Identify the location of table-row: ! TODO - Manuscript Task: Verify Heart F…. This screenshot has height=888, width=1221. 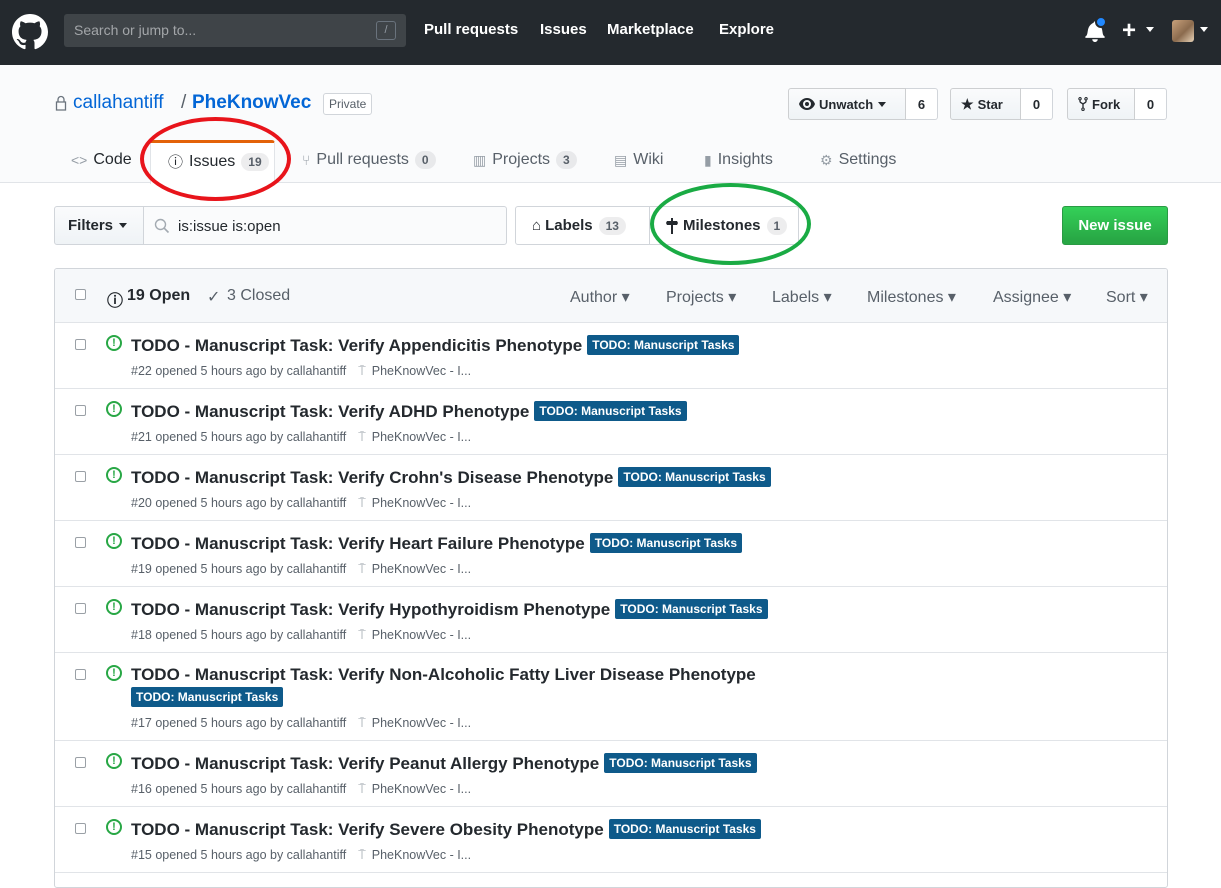
(611, 554).